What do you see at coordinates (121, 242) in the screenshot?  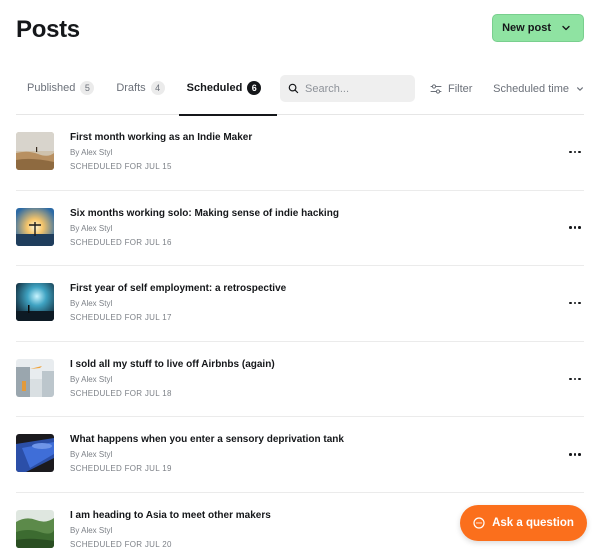 I see `post-schedule-status: SCHEDULED FOR JUL 16` at bounding box center [121, 242].